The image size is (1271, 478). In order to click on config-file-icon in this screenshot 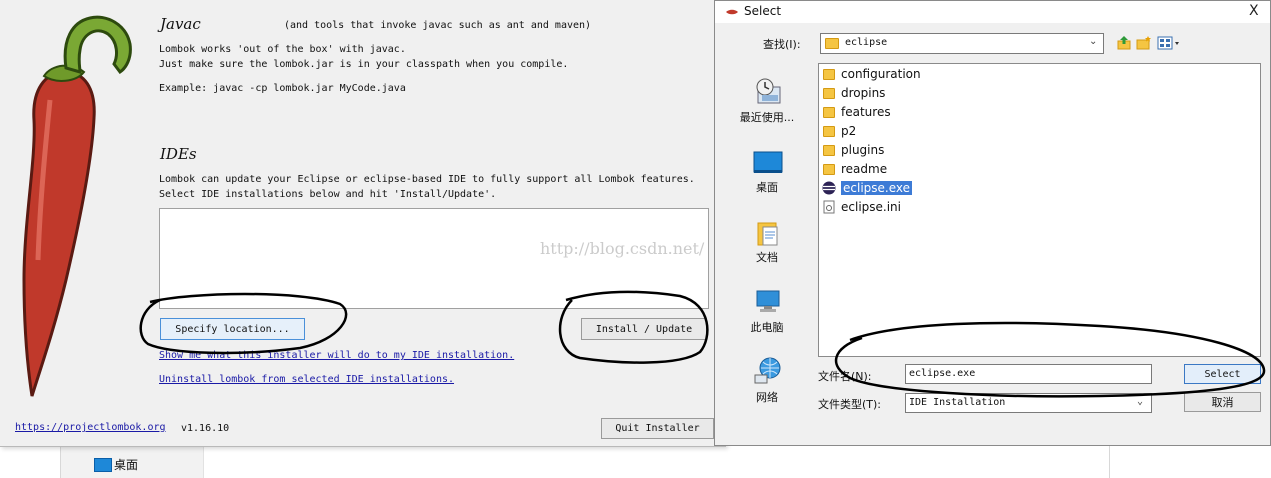, I will do `click(829, 207)`.